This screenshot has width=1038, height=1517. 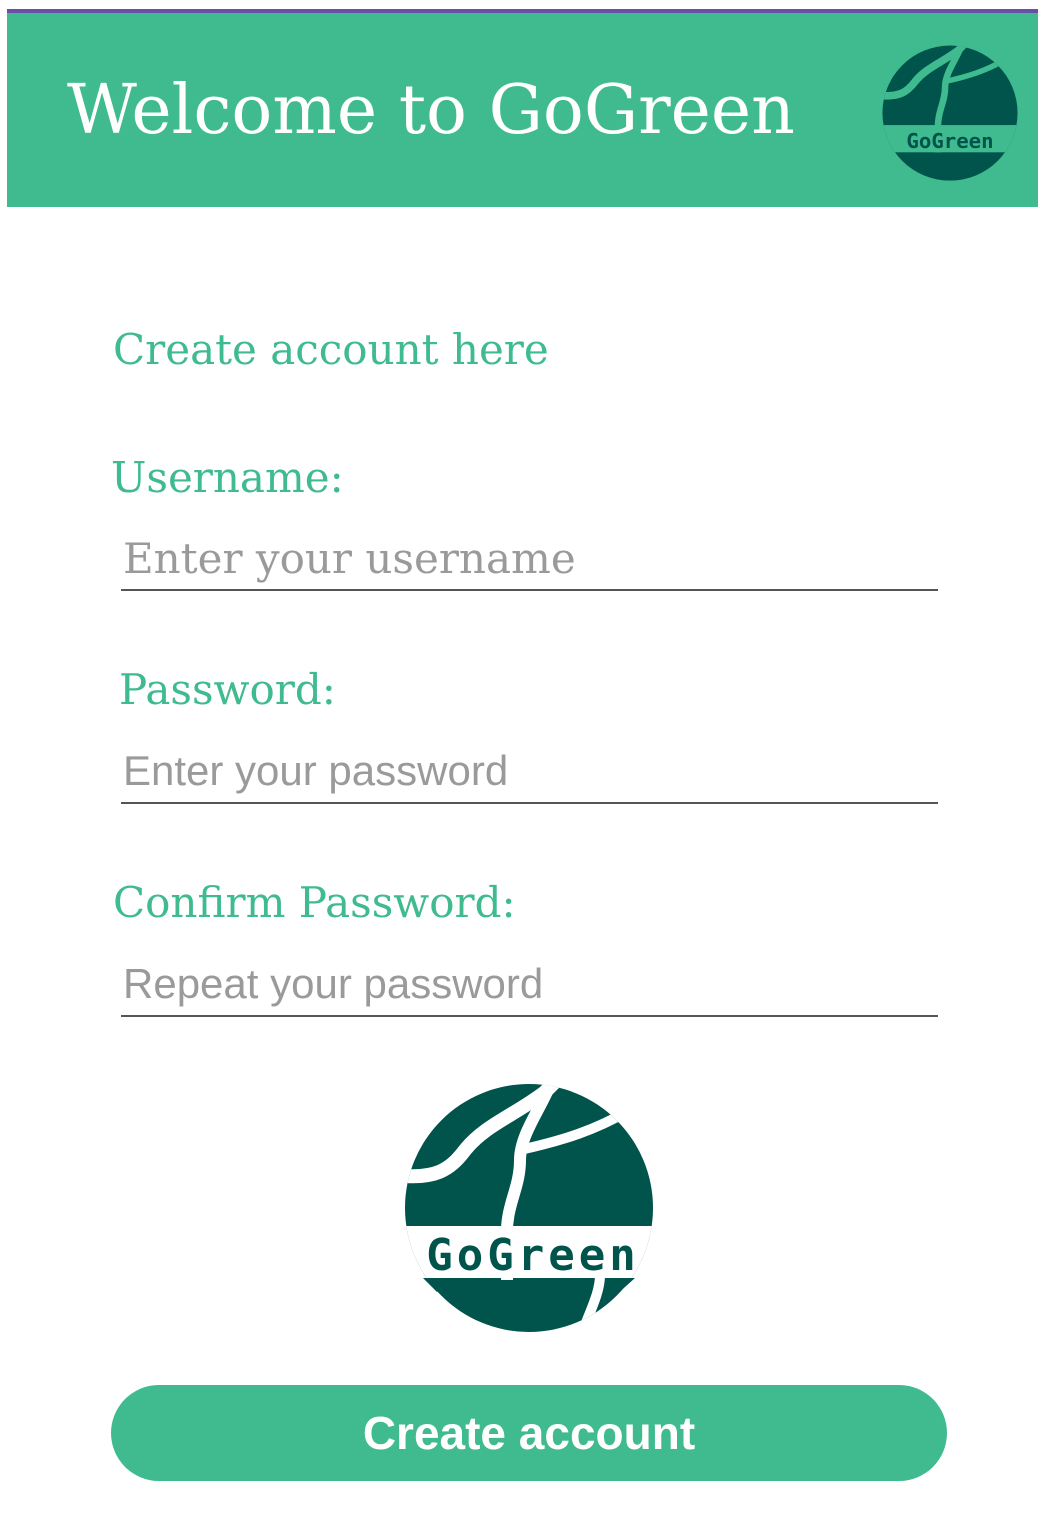 I want to click on header-title: Welcome to GoGreen, so click(x=431, y=110).